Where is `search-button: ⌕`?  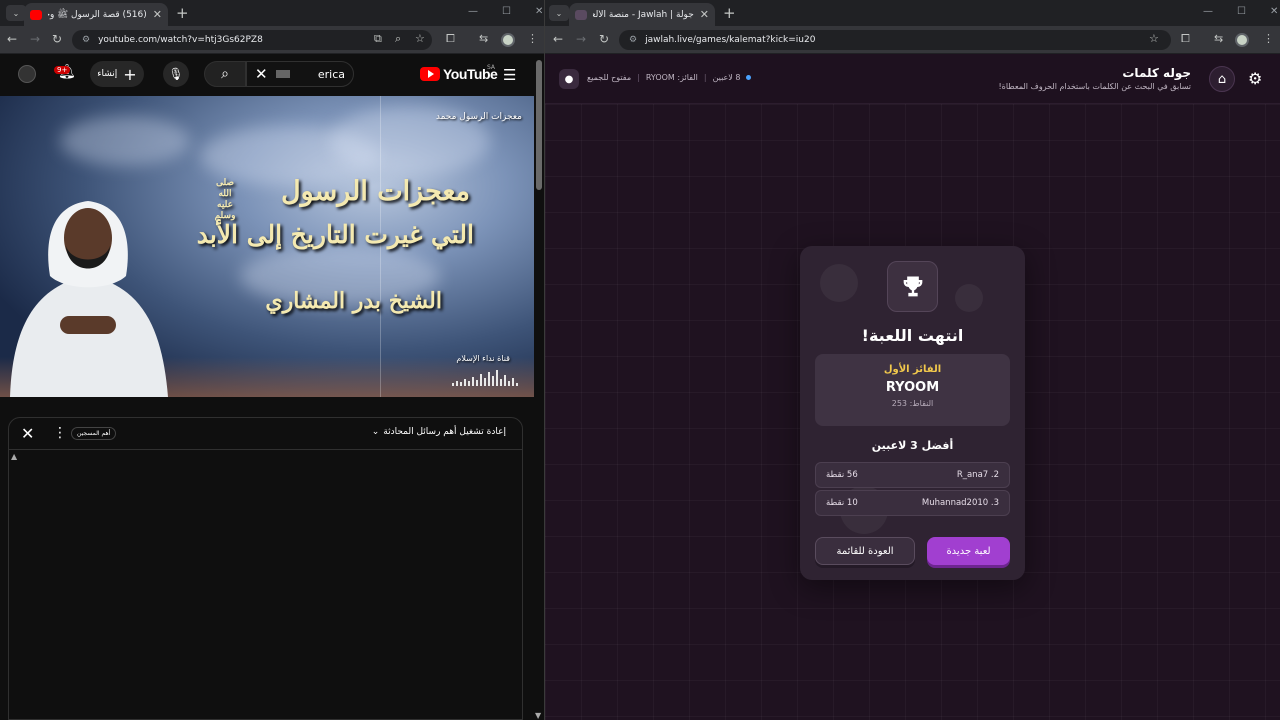
search-button: ⌕ is located at coordinates (225, 74).